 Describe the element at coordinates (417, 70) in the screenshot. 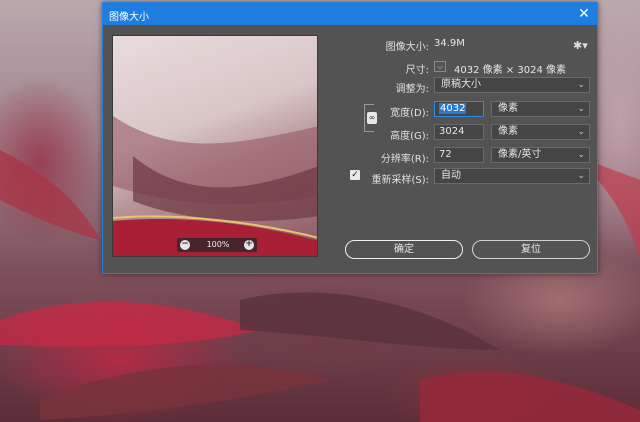

I see `dimensions-label: 尺寸:` at that location.